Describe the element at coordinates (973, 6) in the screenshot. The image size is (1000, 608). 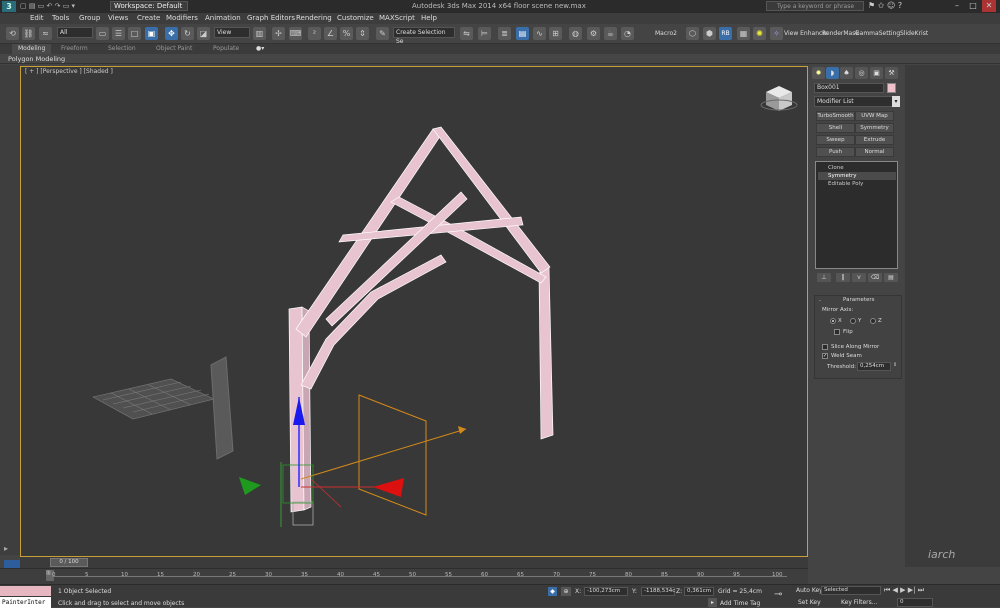
I see `maximize-icon: □` at that location.